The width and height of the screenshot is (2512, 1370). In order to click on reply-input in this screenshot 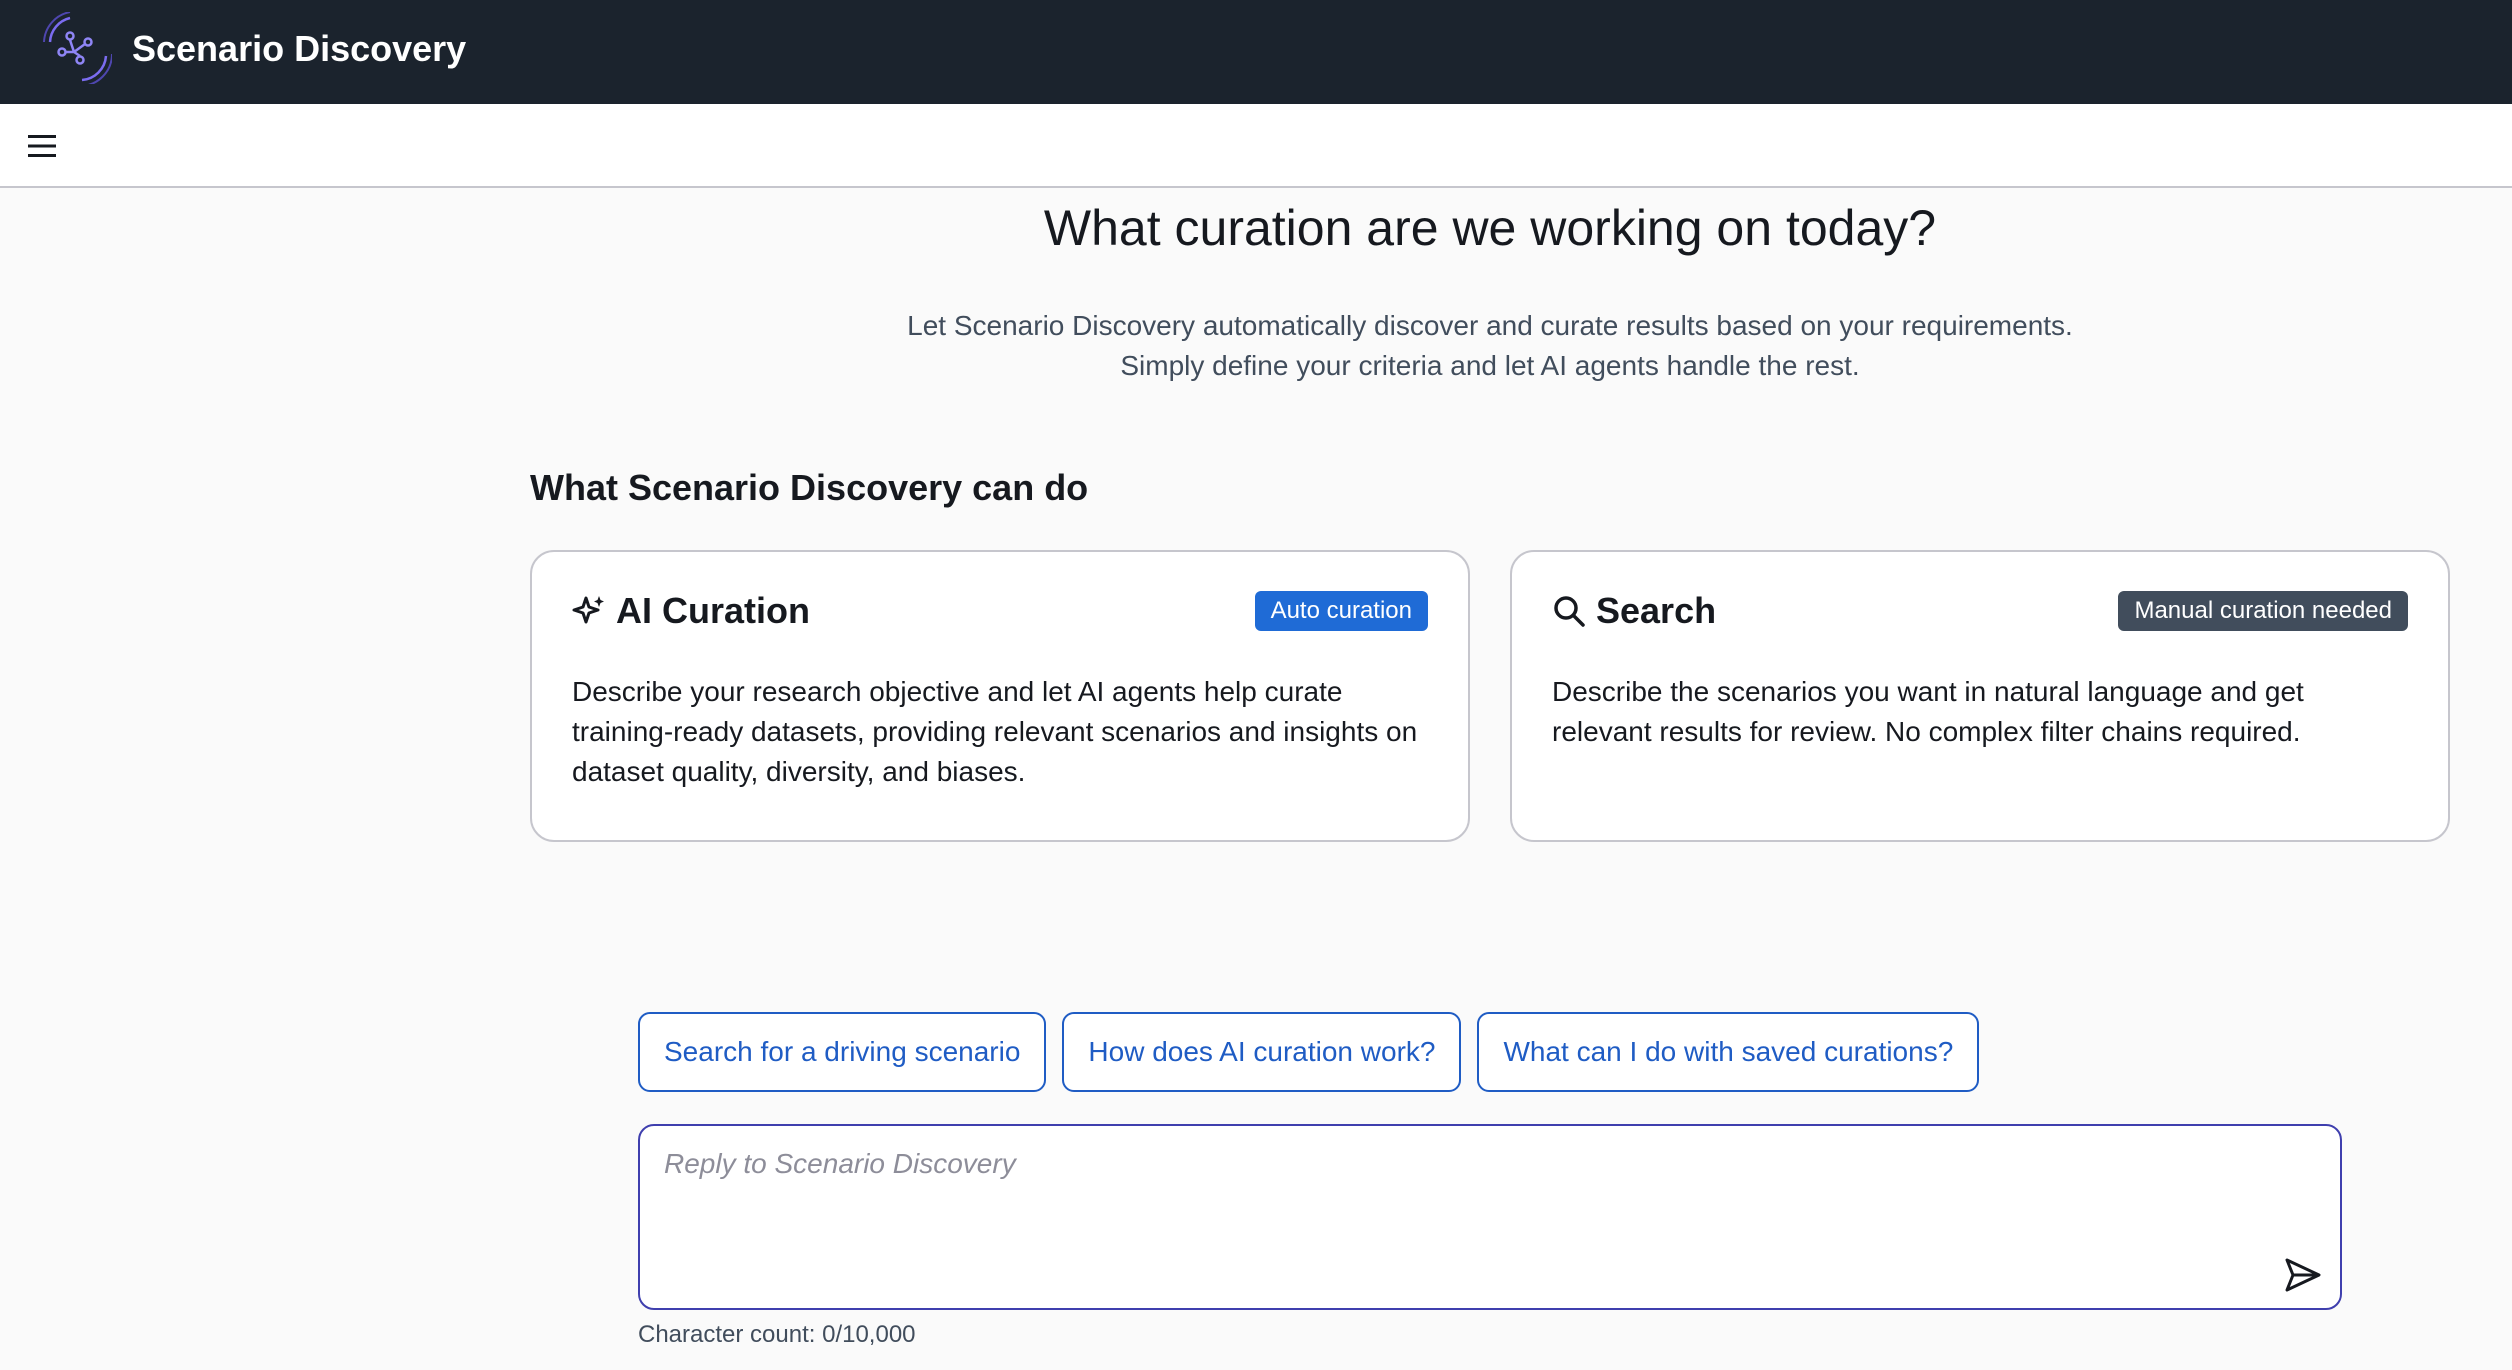, I will do `click(1464, 1214)`.